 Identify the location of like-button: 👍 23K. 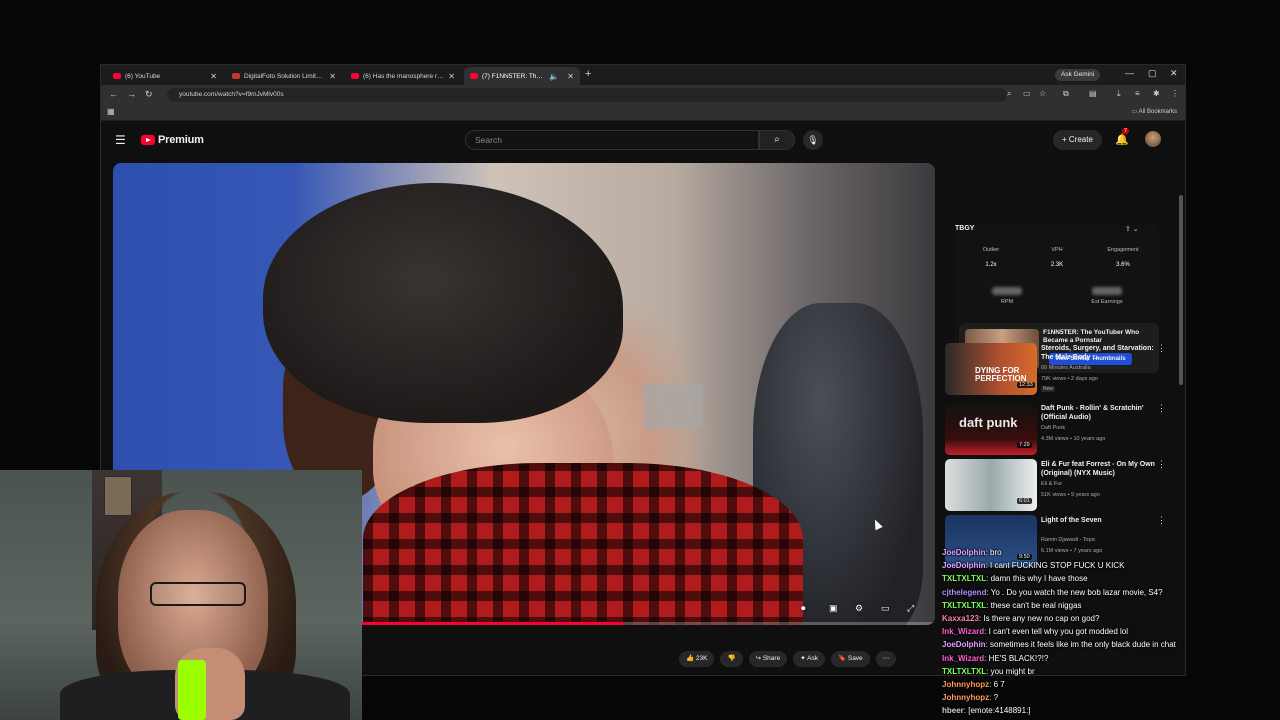
(697, 659).